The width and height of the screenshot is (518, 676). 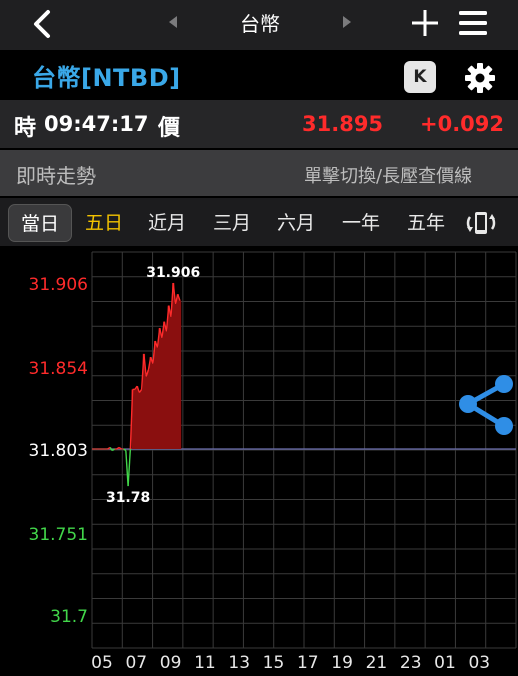 I want to click on last-price: 31.895, so click(x=343, y=124).